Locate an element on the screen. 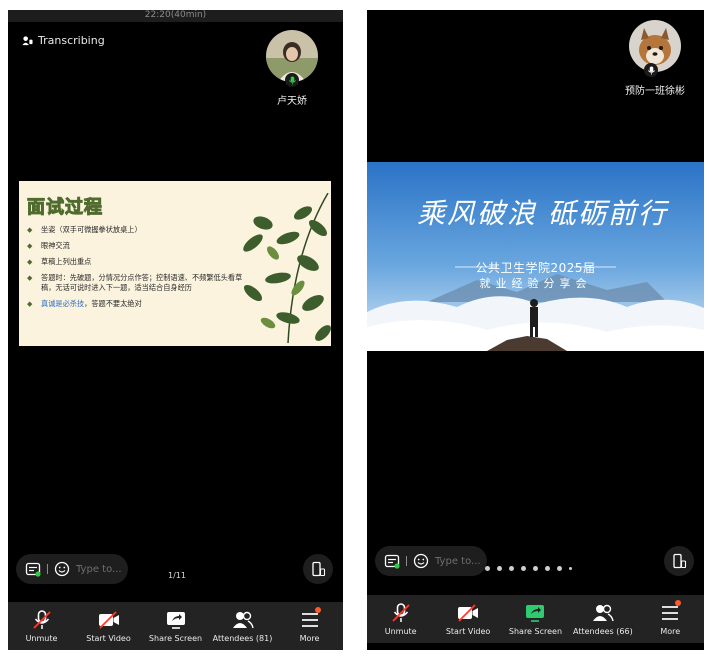  page-dots is located at coordinates (528, 568).